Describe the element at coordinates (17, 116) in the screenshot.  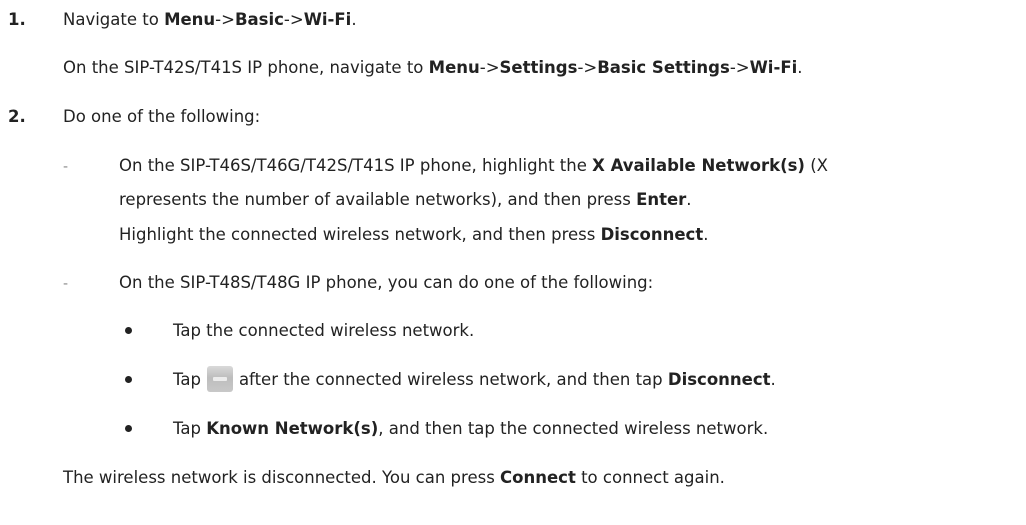
I see `step-number-2: 2.` at that location.